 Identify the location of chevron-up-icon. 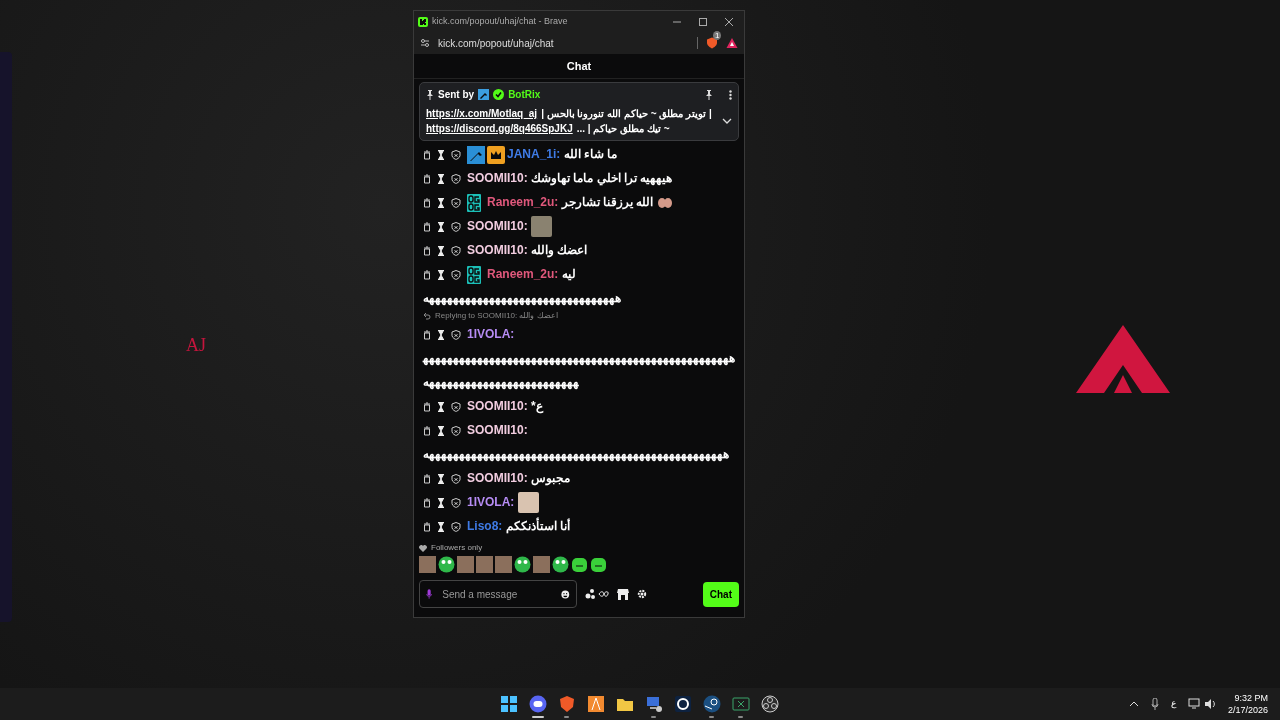
(1133, 704).